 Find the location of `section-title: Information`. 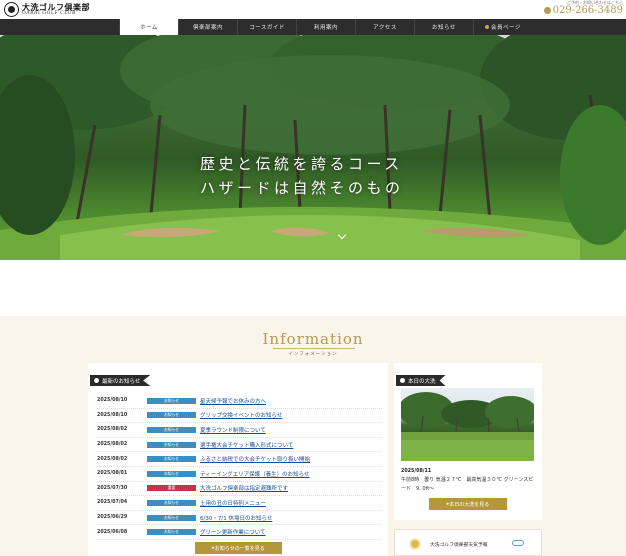

section-title: Information is located at coordinates (313, 339).